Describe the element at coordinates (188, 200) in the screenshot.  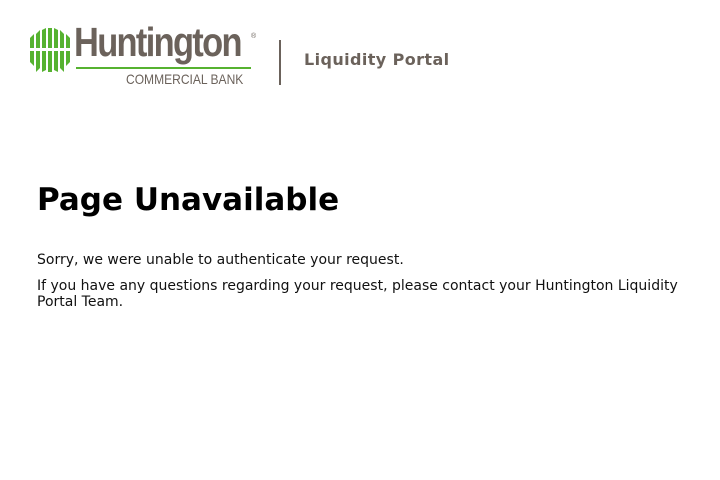
I see `page-title: Page Unavailable` at that location.